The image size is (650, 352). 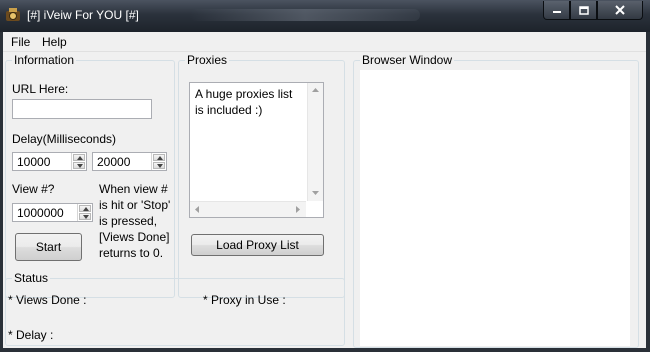 I want to click on delay-max-down-button, so click(x=159, y=165).